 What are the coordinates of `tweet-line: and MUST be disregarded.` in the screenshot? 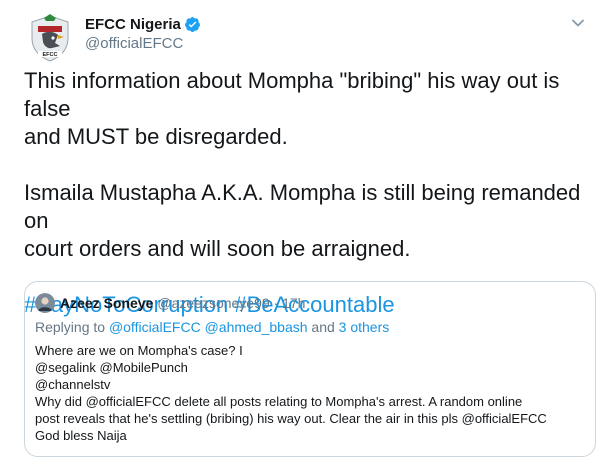 It's located at (156, 136).